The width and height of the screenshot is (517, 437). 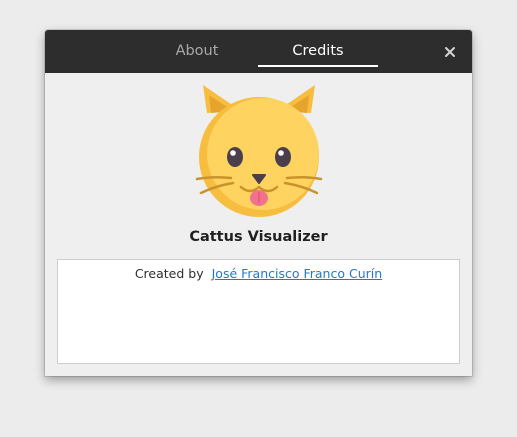 I want to click on app-logo, so click(x=259, y=150).